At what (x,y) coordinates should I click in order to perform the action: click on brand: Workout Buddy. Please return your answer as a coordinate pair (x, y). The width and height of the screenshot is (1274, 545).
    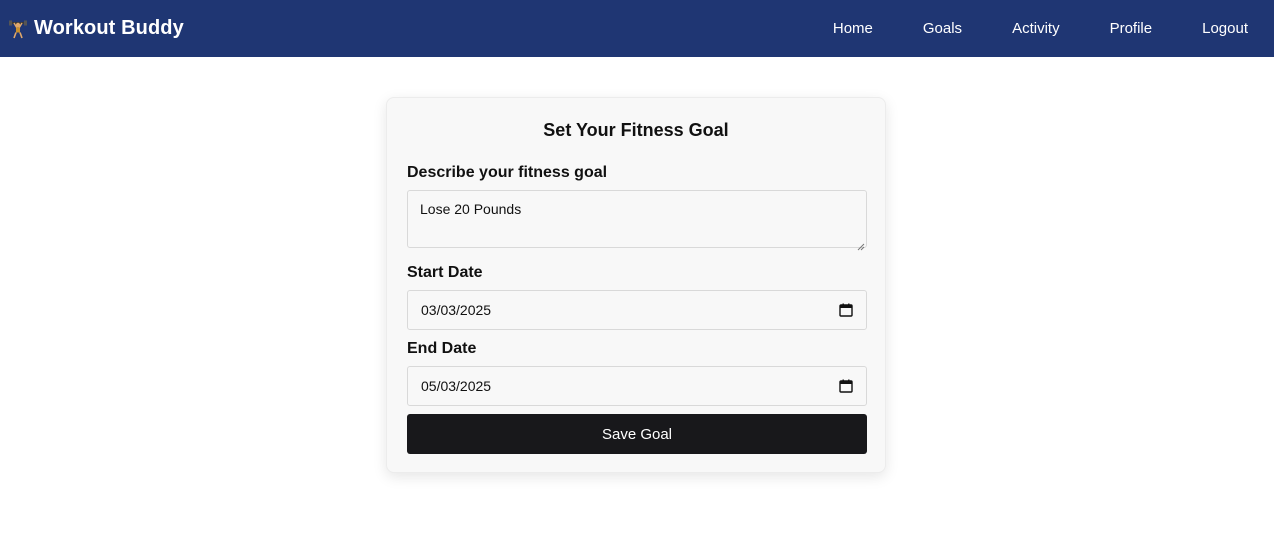
    Looking at the image, I should click on (96, 28).